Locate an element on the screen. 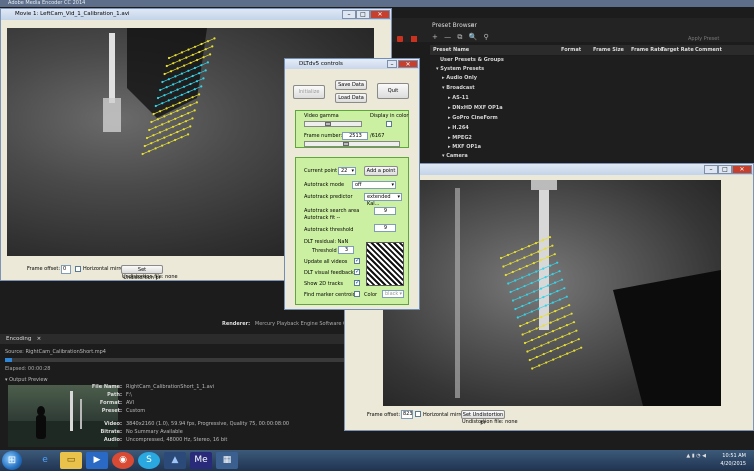 This screenshot has width=754, height=471. movie1-frame-offset-input: 0 is located at coordinates (66, 269).